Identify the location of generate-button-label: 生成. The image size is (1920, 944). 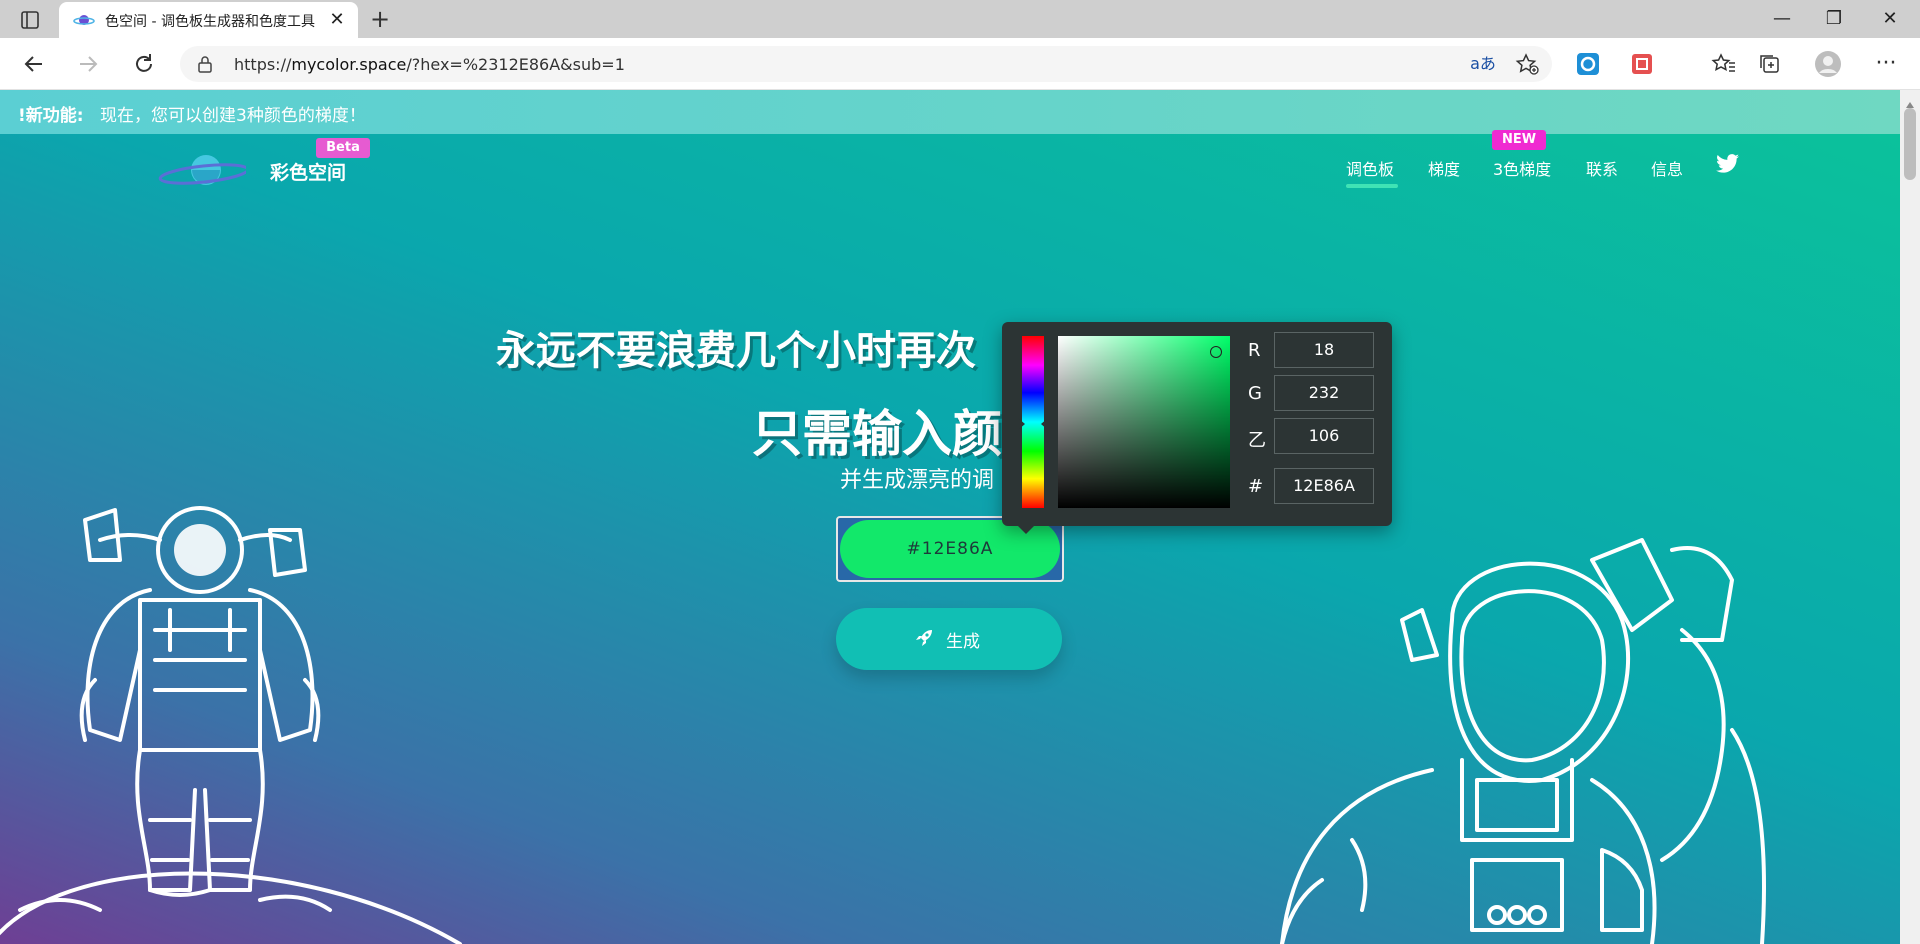
(963, 642).